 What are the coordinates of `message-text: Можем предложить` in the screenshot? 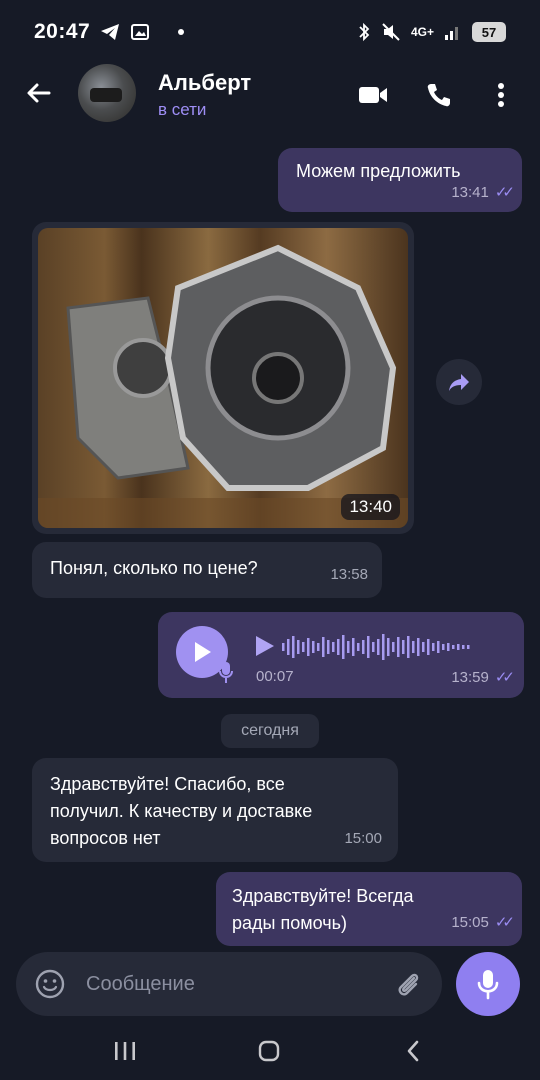 It's located at (378, 171).